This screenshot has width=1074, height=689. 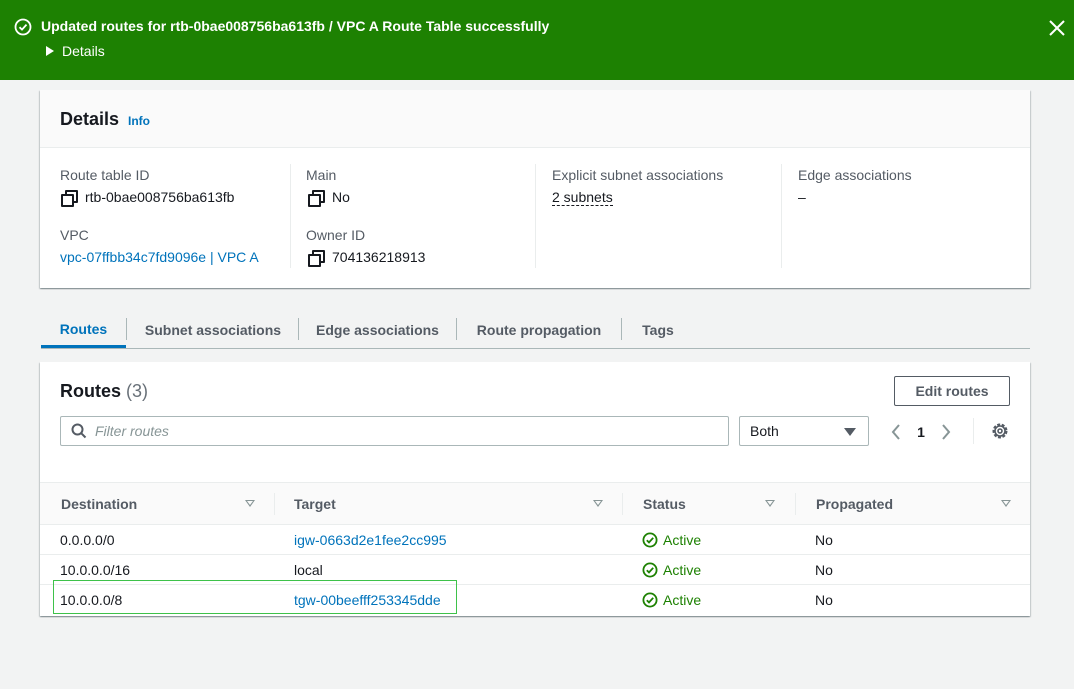 I want to click on success-check-icon, so click(x=23, y=27).